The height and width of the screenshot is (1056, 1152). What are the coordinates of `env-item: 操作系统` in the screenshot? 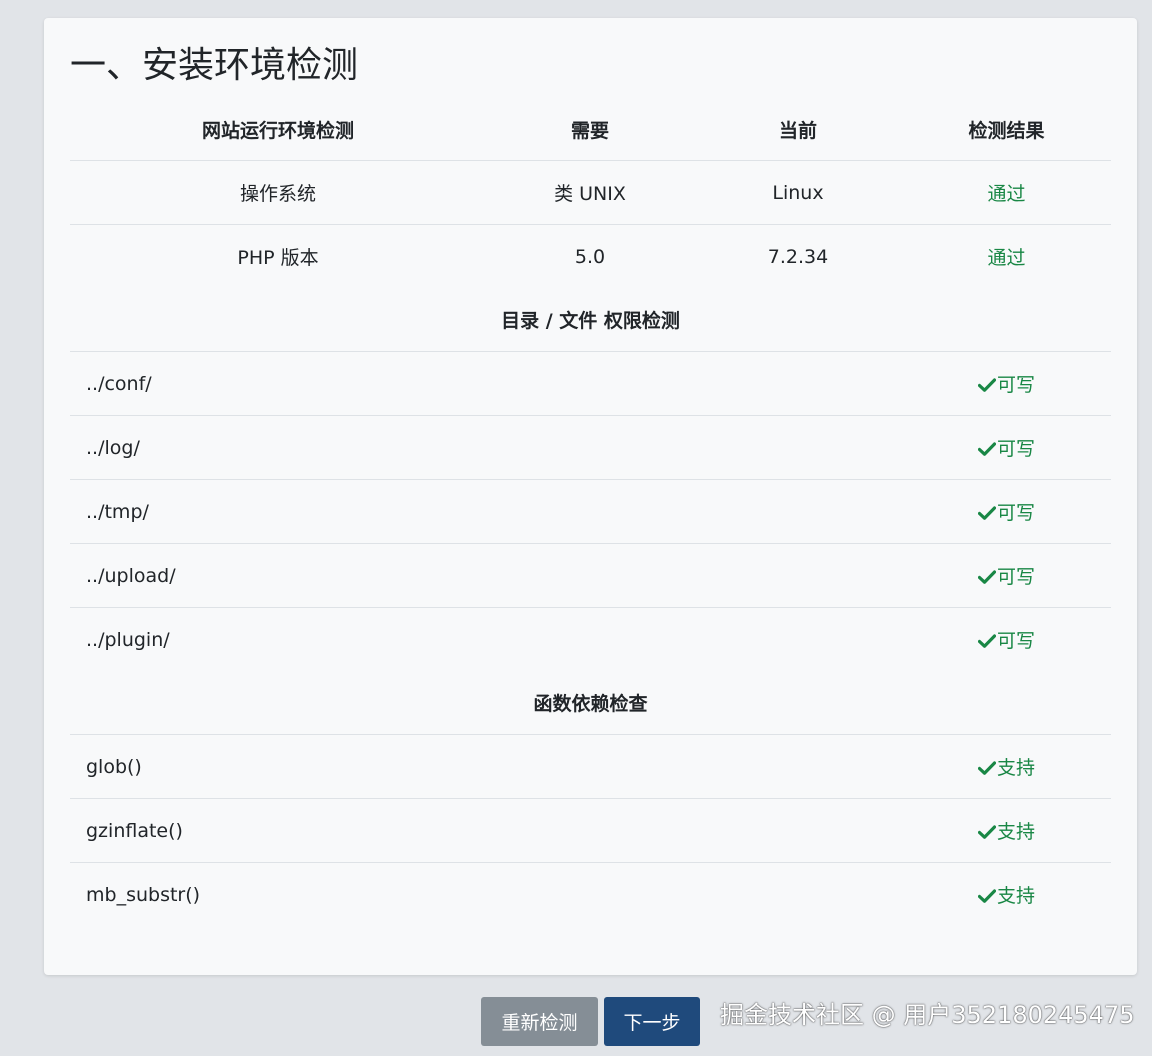 It's located at (278, 192).